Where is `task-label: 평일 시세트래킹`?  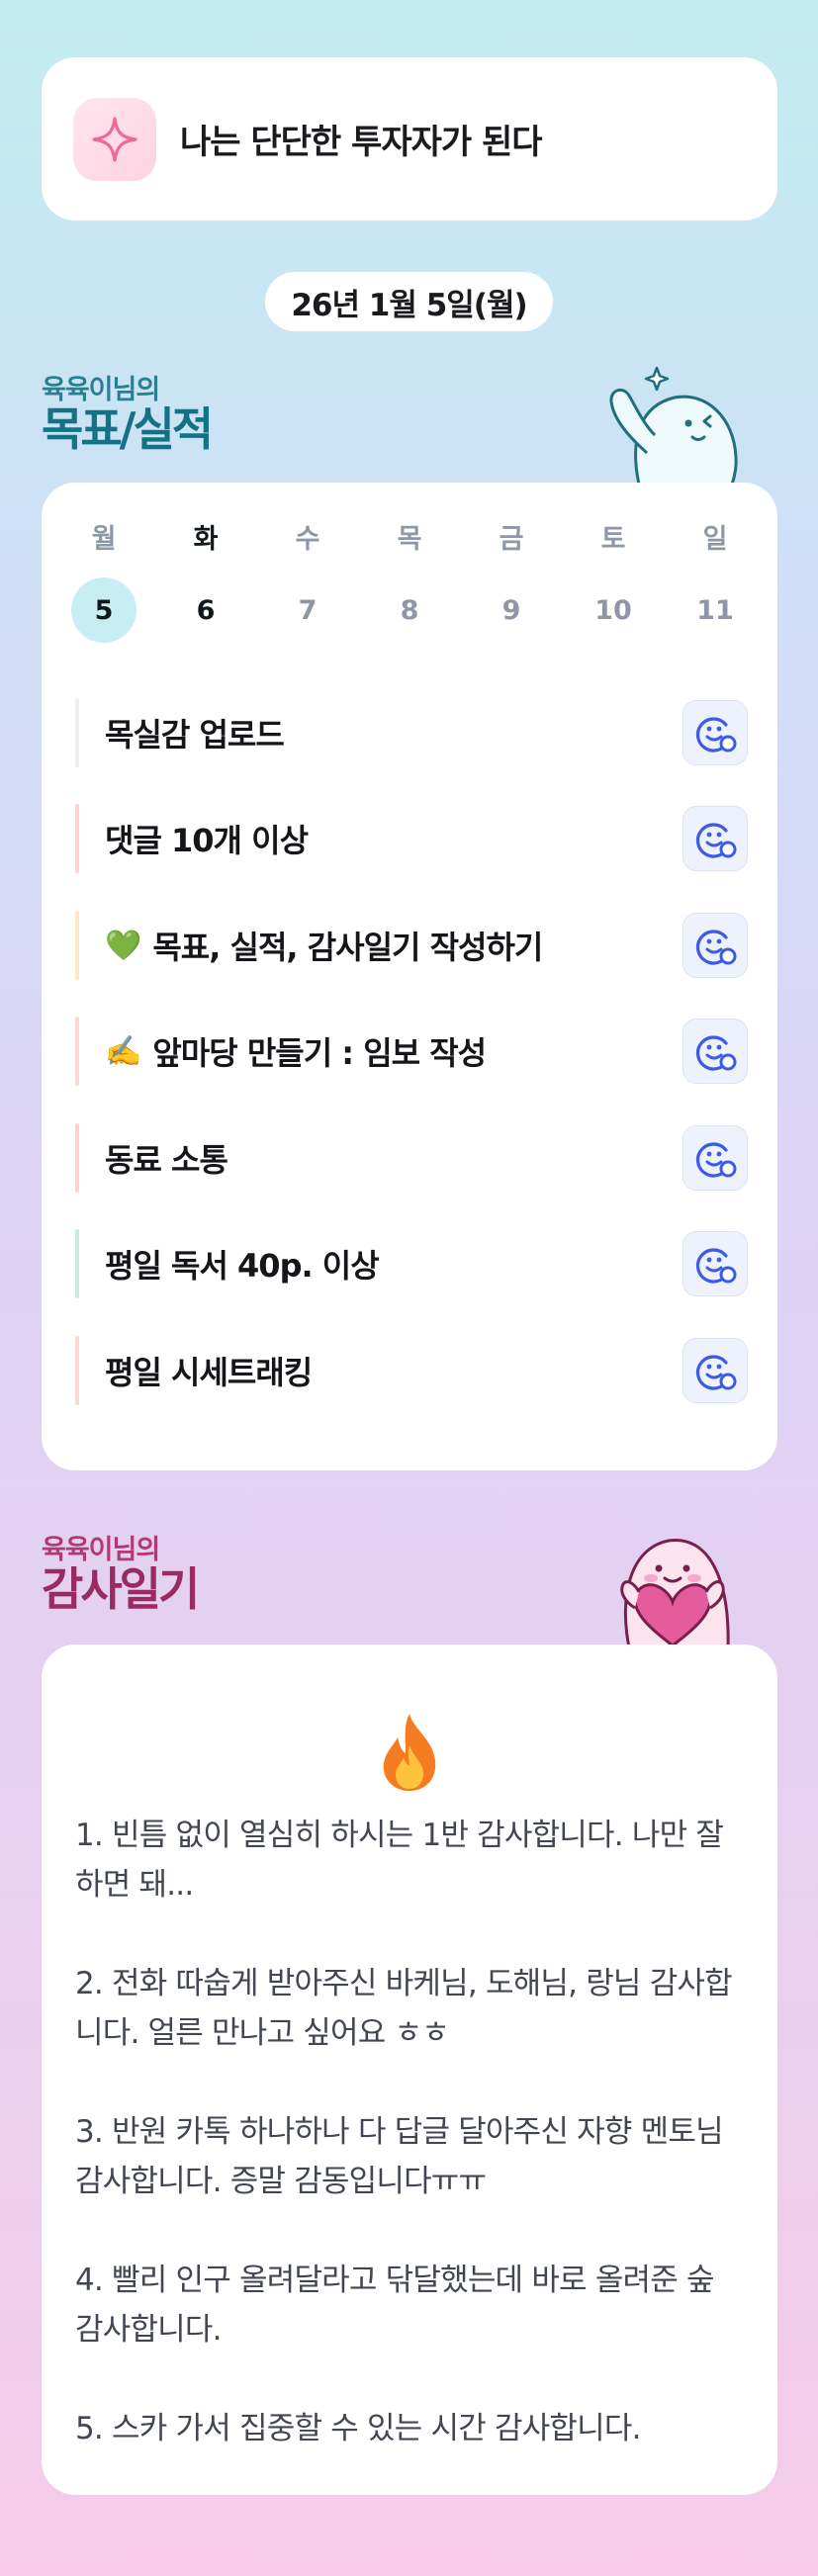 task-label: 평일 시세트래킹 is located at coordinates (209, 1370).